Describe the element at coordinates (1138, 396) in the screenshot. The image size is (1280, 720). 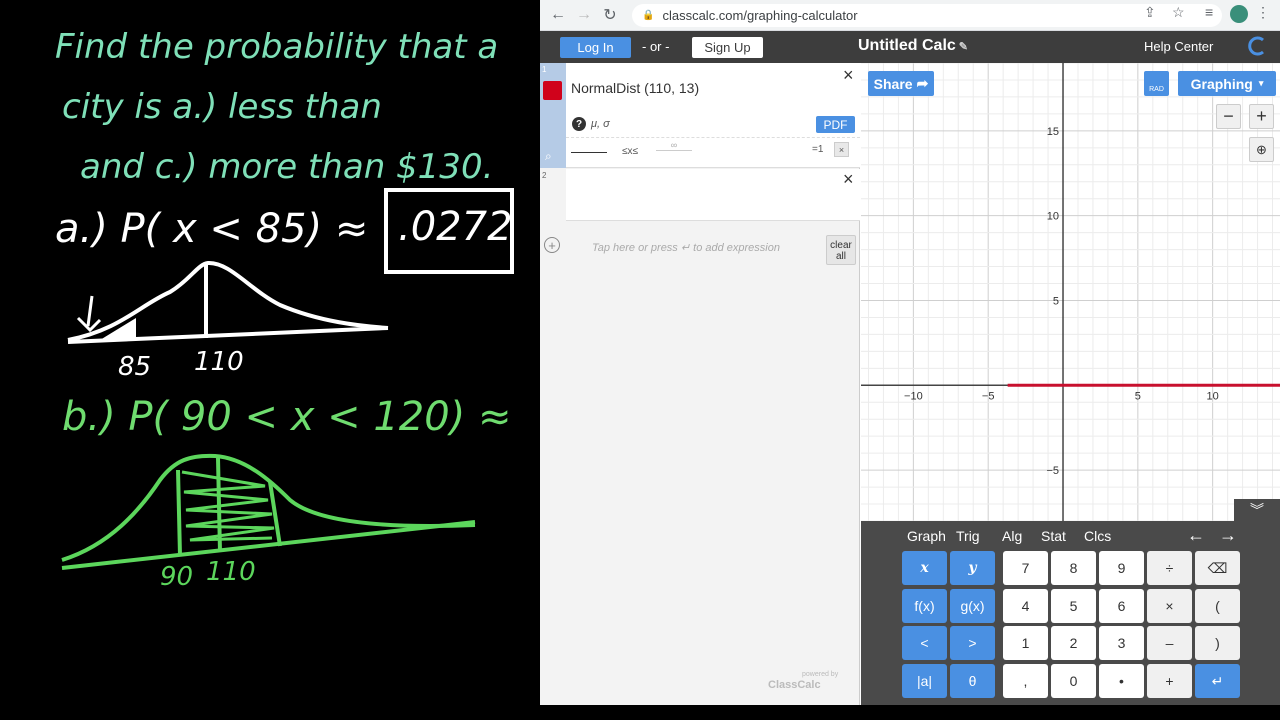
I see `x-tick-label: 5` at that location.